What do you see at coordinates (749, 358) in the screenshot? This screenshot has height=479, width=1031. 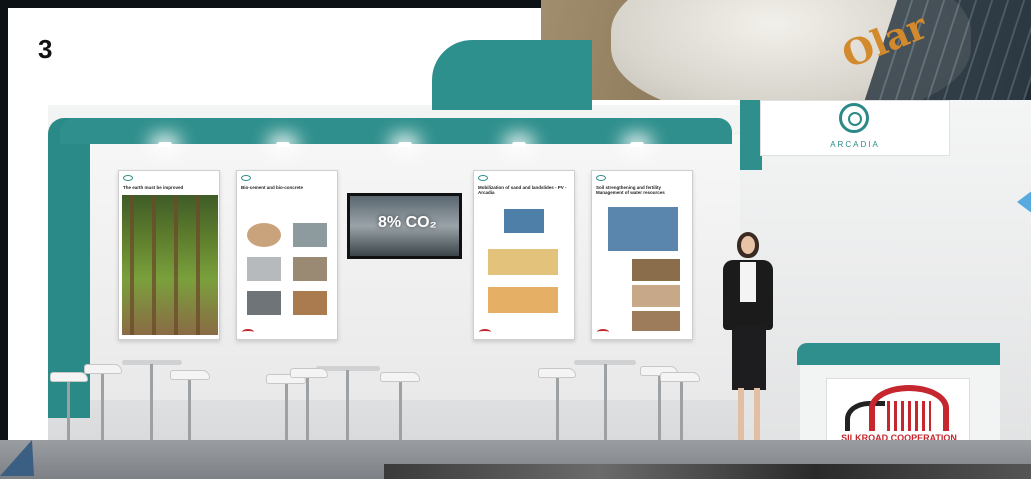 I see `hostess-skirt` at bounding box center [749, 358].